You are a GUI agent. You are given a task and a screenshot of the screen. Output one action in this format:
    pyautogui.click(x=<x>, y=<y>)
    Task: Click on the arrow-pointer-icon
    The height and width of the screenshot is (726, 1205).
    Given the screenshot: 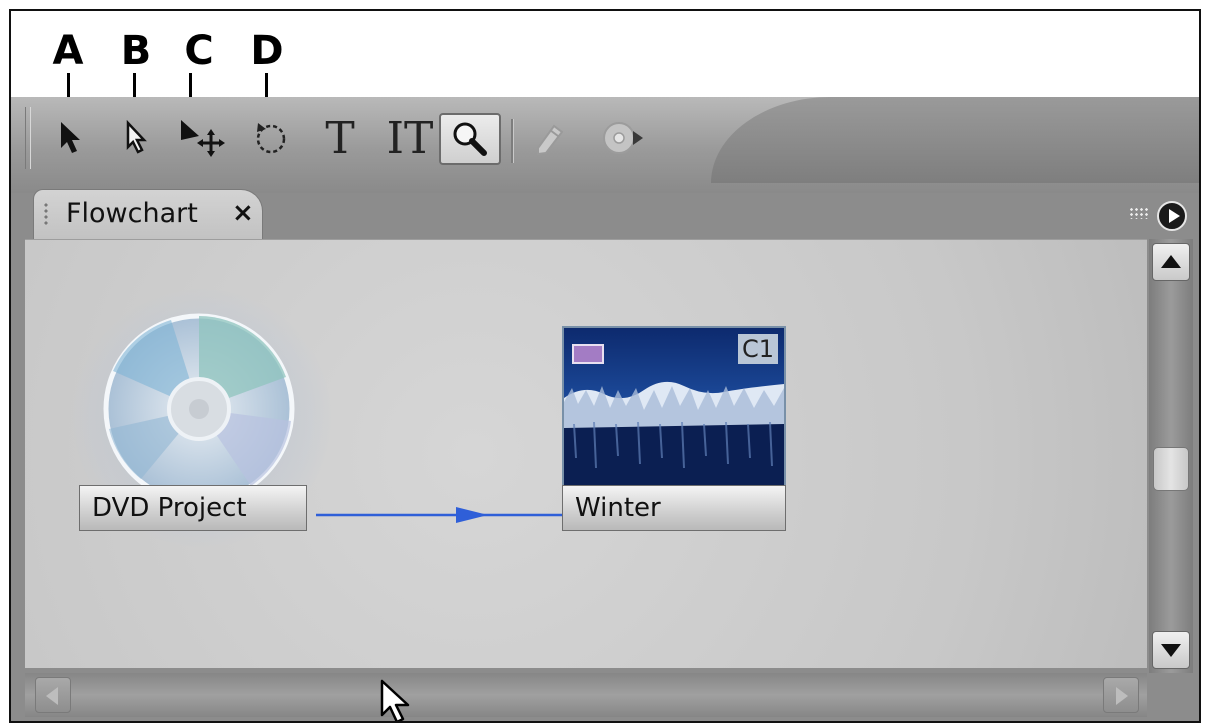 What is the action you would take?
    pyautogui.click(x=70, y=137)
    